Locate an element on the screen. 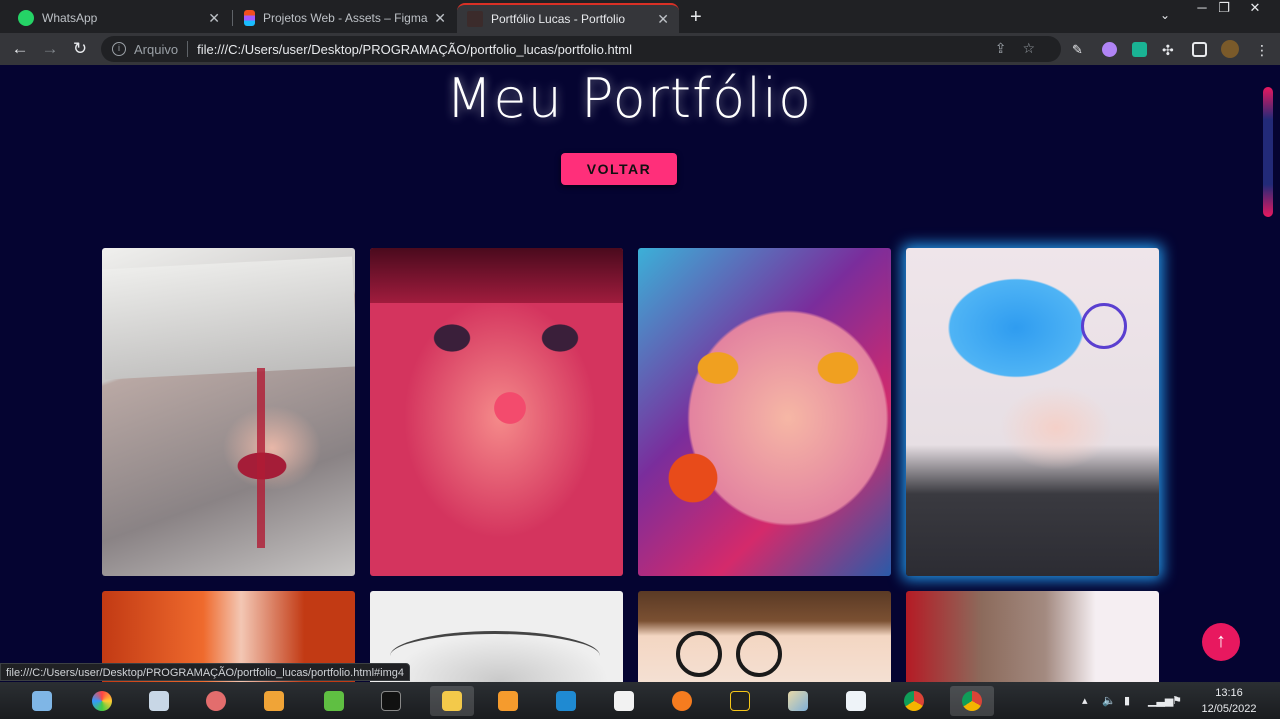 Image resolution: width=1280 pixels, height=719 pixels. glasses-left-shape is located at coordinates (699, 654).